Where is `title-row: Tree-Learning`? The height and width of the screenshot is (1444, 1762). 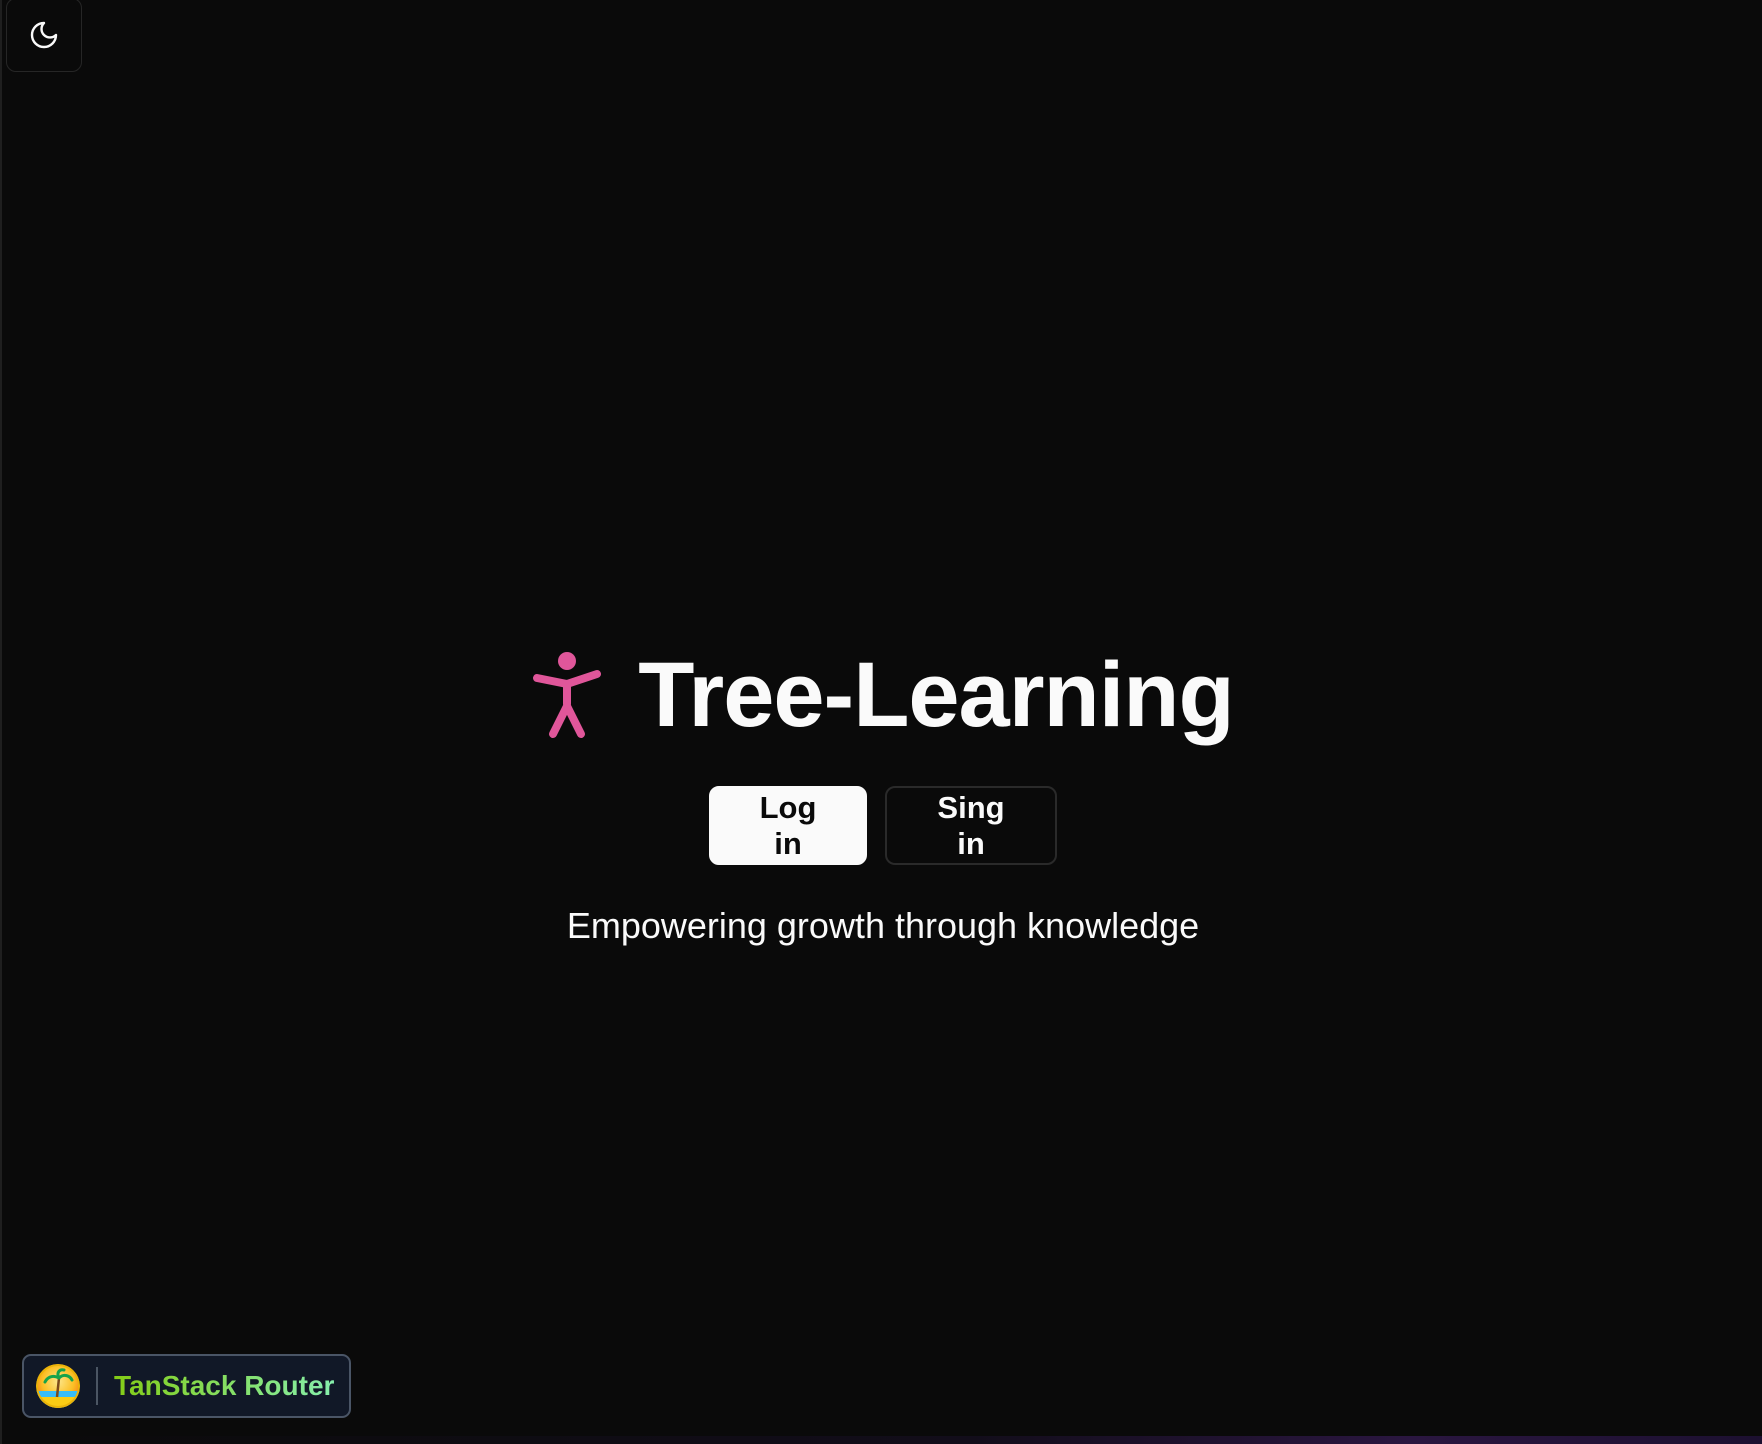 title-row: Tree-Learning is located at coordinates (883, 695).